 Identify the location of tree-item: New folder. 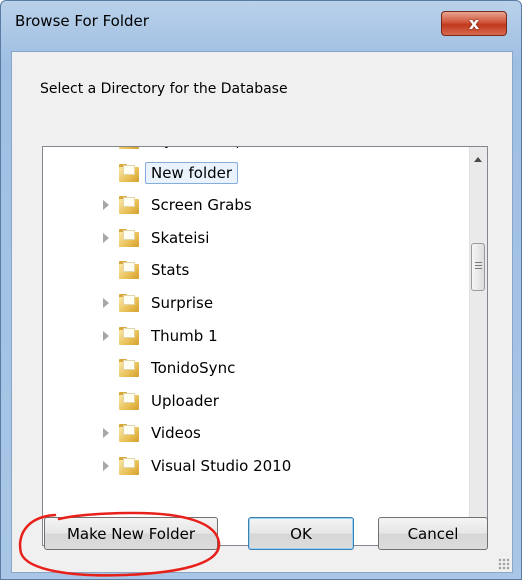
(253, 173).